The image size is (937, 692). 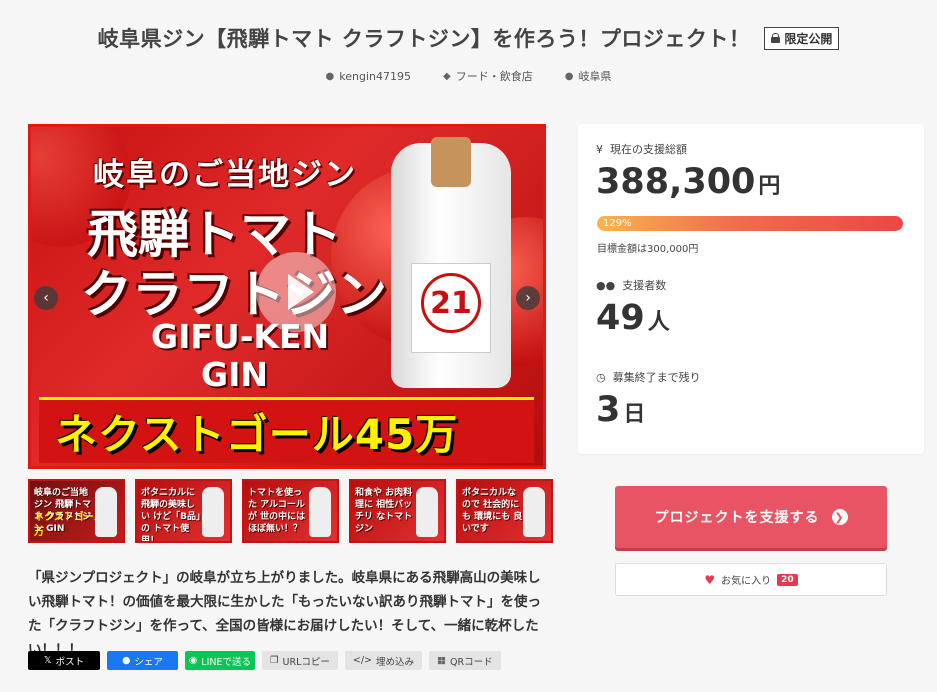 What do you see at coordinates (787, 579) in the screenshot?
I see `favorite-count: 20` at bounding box center [787, 579].